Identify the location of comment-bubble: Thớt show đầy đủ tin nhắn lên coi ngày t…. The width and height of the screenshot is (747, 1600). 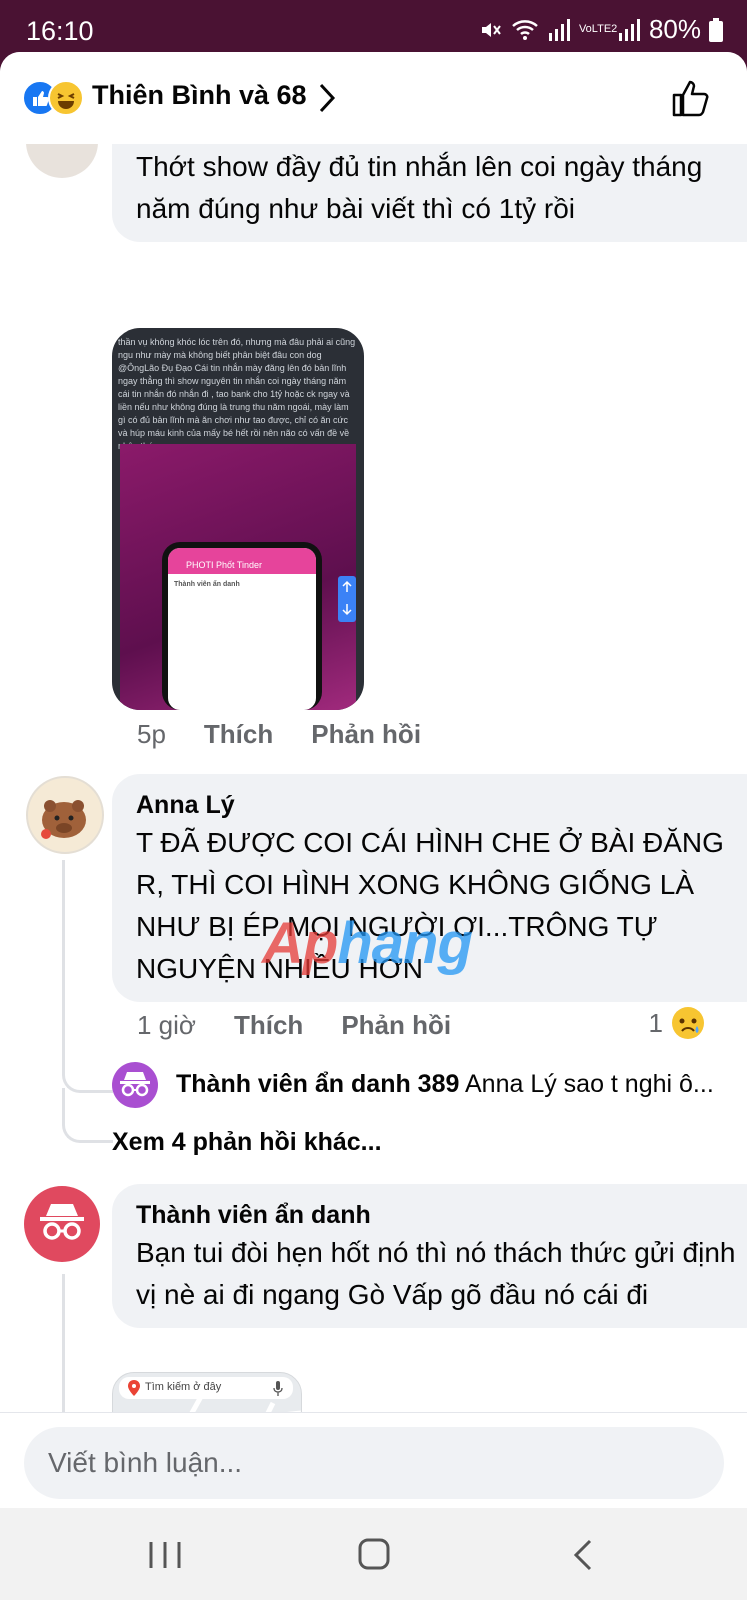
(429, 193).